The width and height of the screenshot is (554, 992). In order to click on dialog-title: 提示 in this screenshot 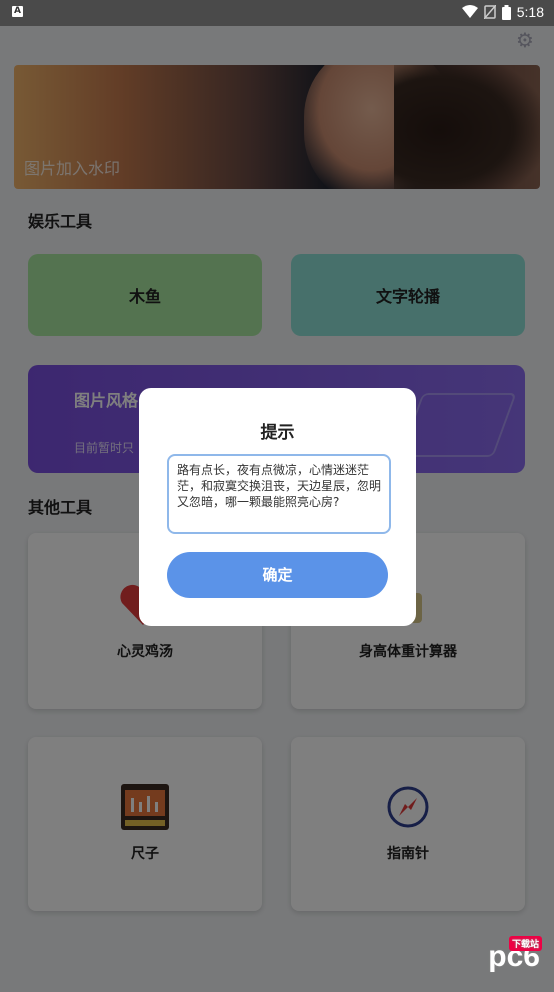, I will do `click(277, 433)`.